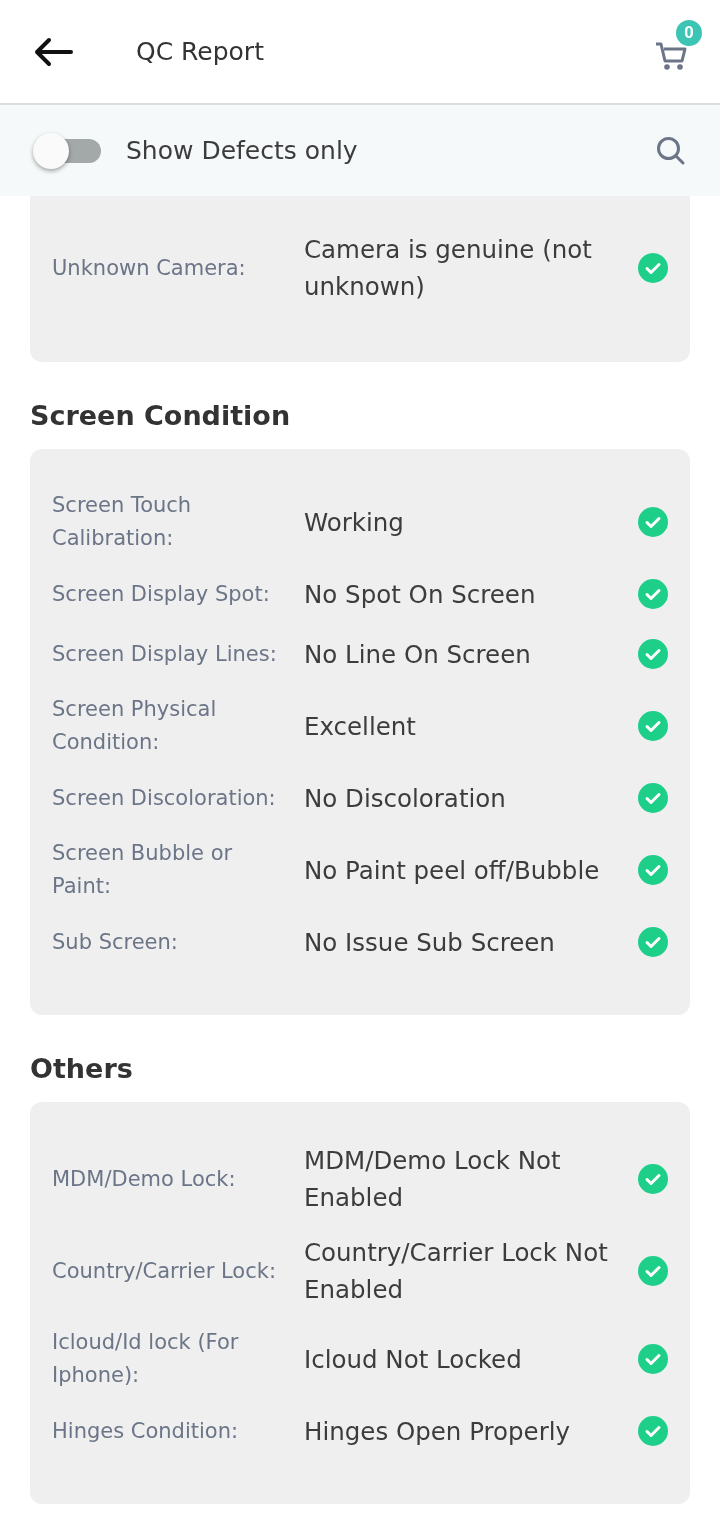  I want to click on check-label: Country/Carrier Lock:, so click(164, 1271).